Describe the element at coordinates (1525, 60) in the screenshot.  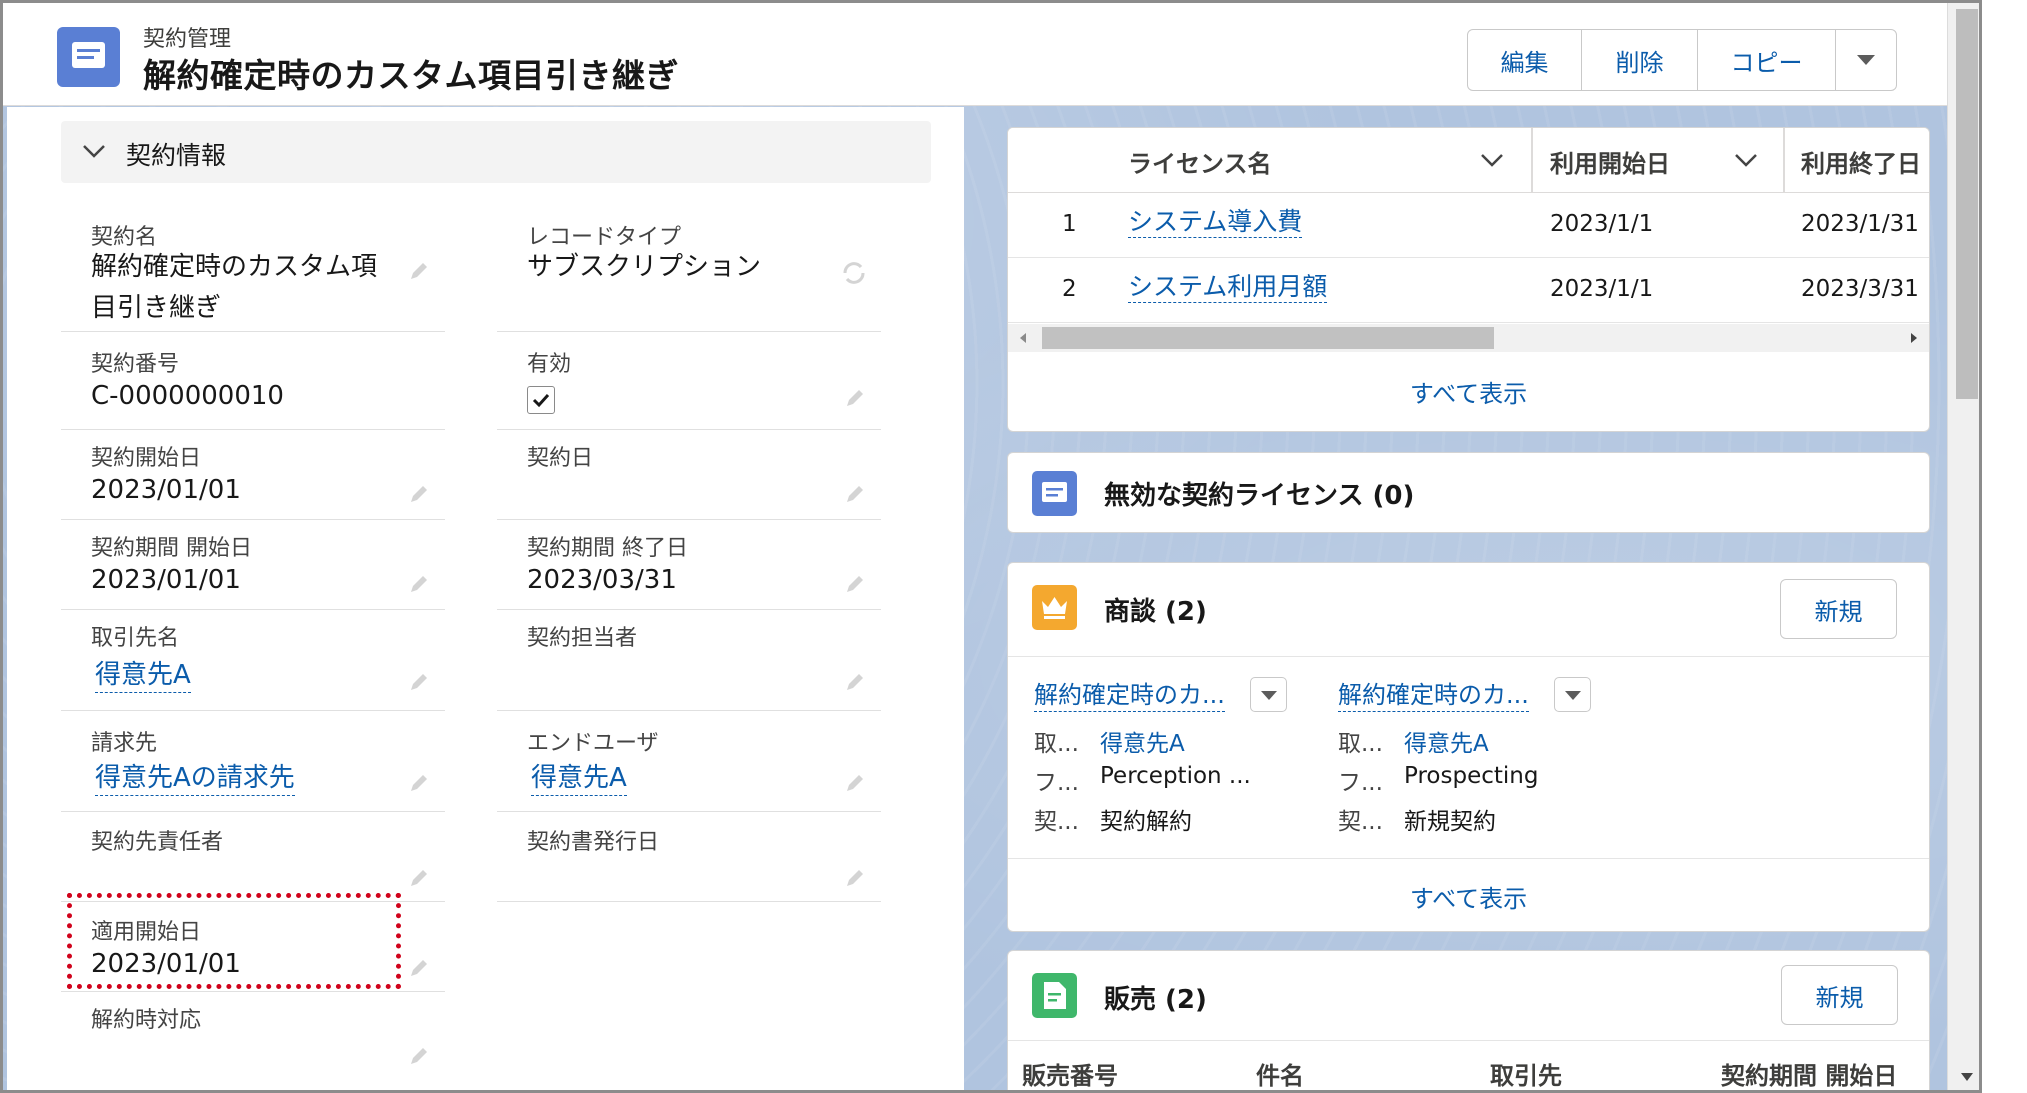
I see `edit-button: 編集` at that location.